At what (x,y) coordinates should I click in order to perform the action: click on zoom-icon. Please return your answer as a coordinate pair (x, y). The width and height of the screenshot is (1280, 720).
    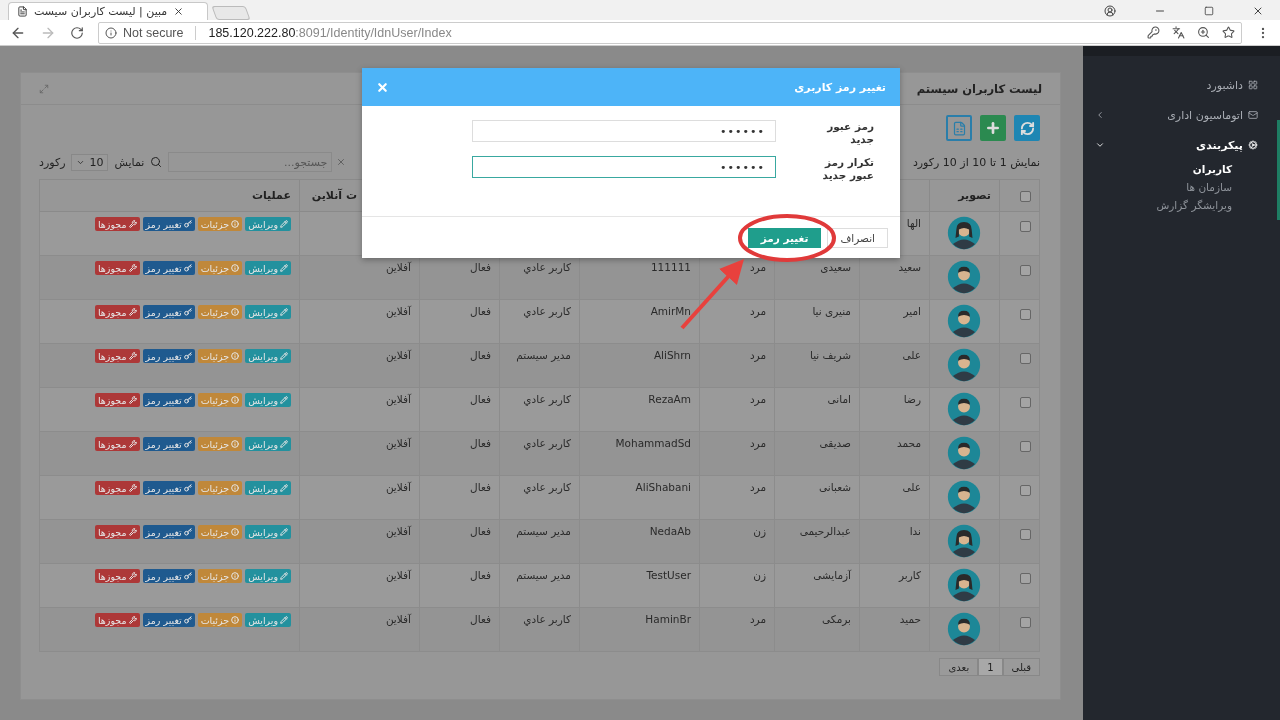
    Looking at the image, I should click on (1203, 32).